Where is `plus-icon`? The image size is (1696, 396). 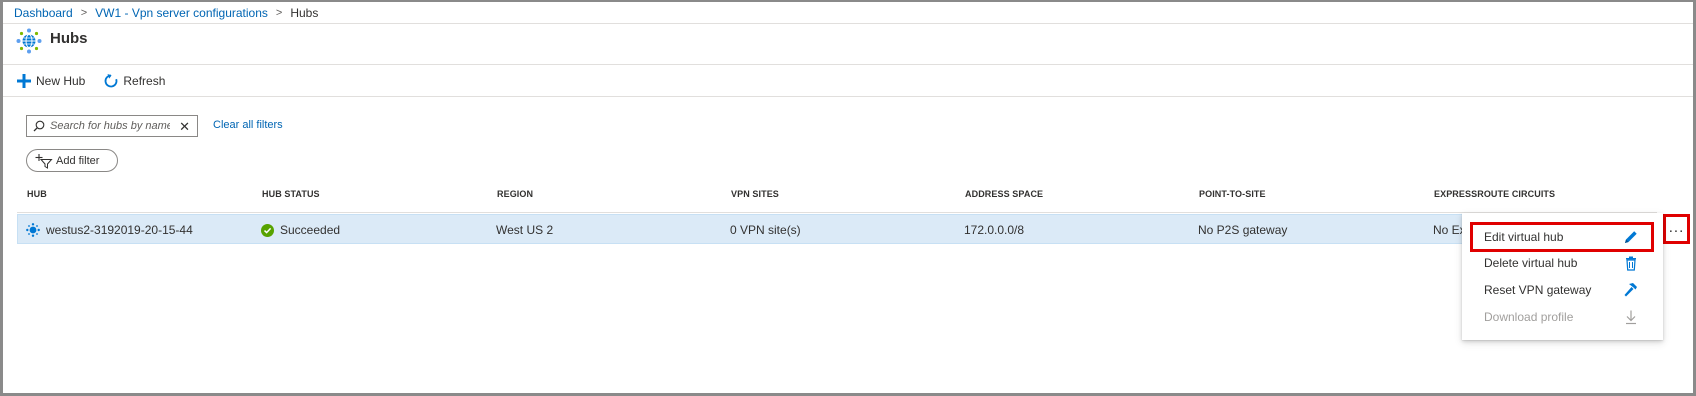
plus-icon is located at coordinates (24, 81).